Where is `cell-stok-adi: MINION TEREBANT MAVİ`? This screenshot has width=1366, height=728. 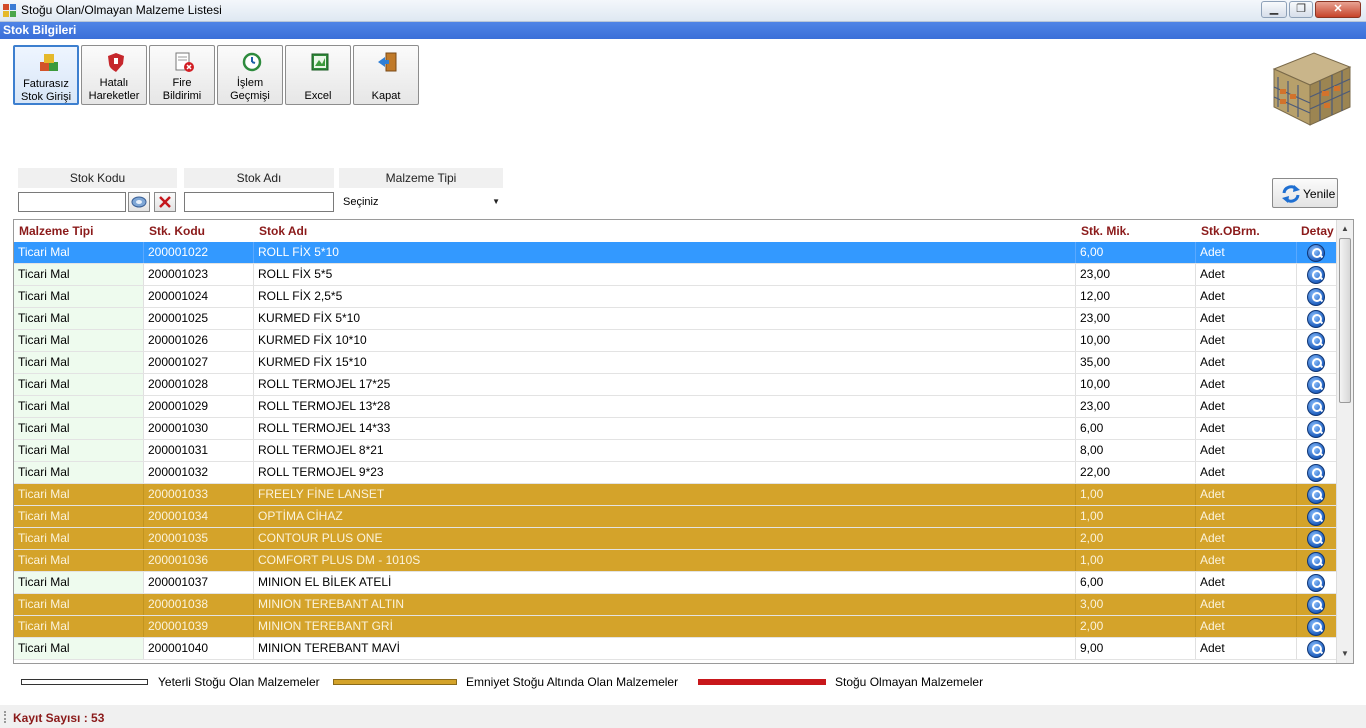
cell-stok-adi: MINION TEREBANT MAVİ is located at coordinates (664, 648).